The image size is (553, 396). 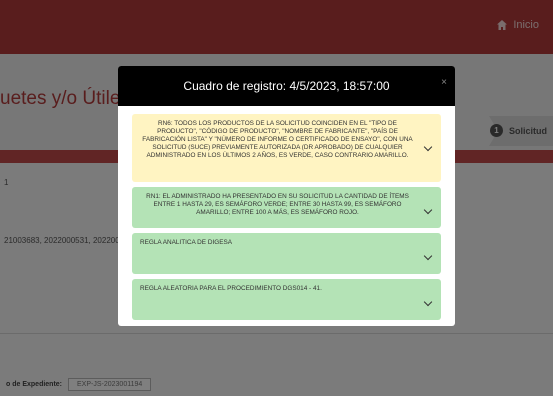 What do you see at coordinates (286, 253) in the screenshot?
I see `rule-analitica-digesa: REGLA ANALITICA DE DIGESA` at bounding box center [286, 253].